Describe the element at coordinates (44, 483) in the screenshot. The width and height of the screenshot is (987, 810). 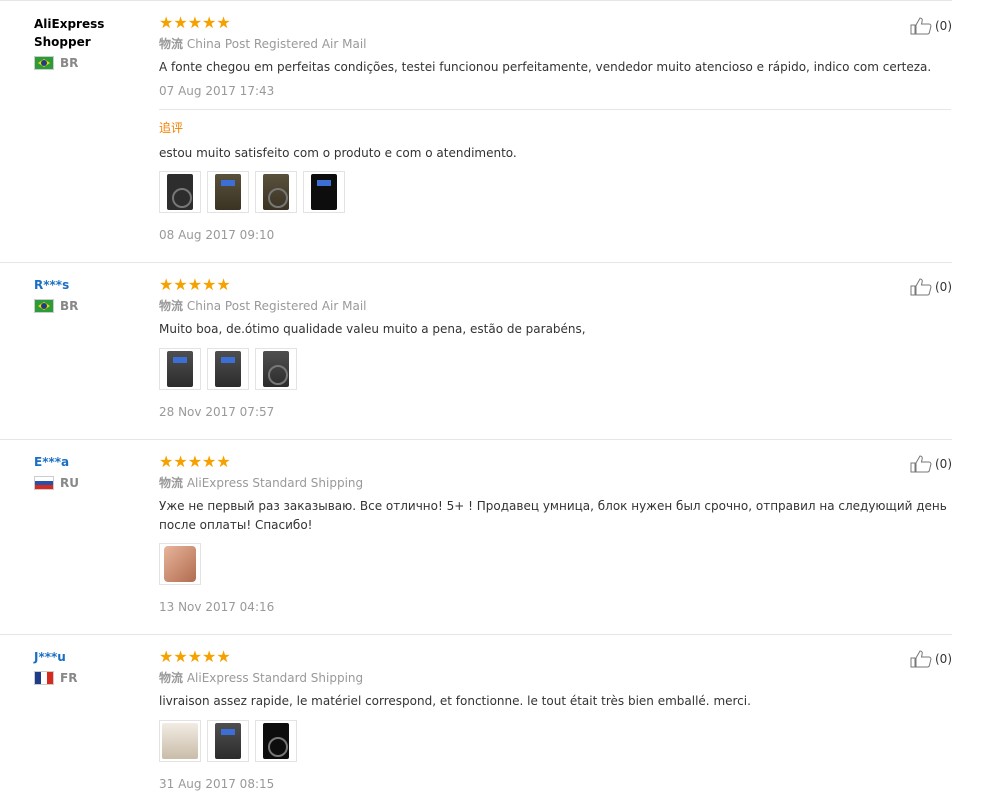
I see `russia-flag-icon` at that location.